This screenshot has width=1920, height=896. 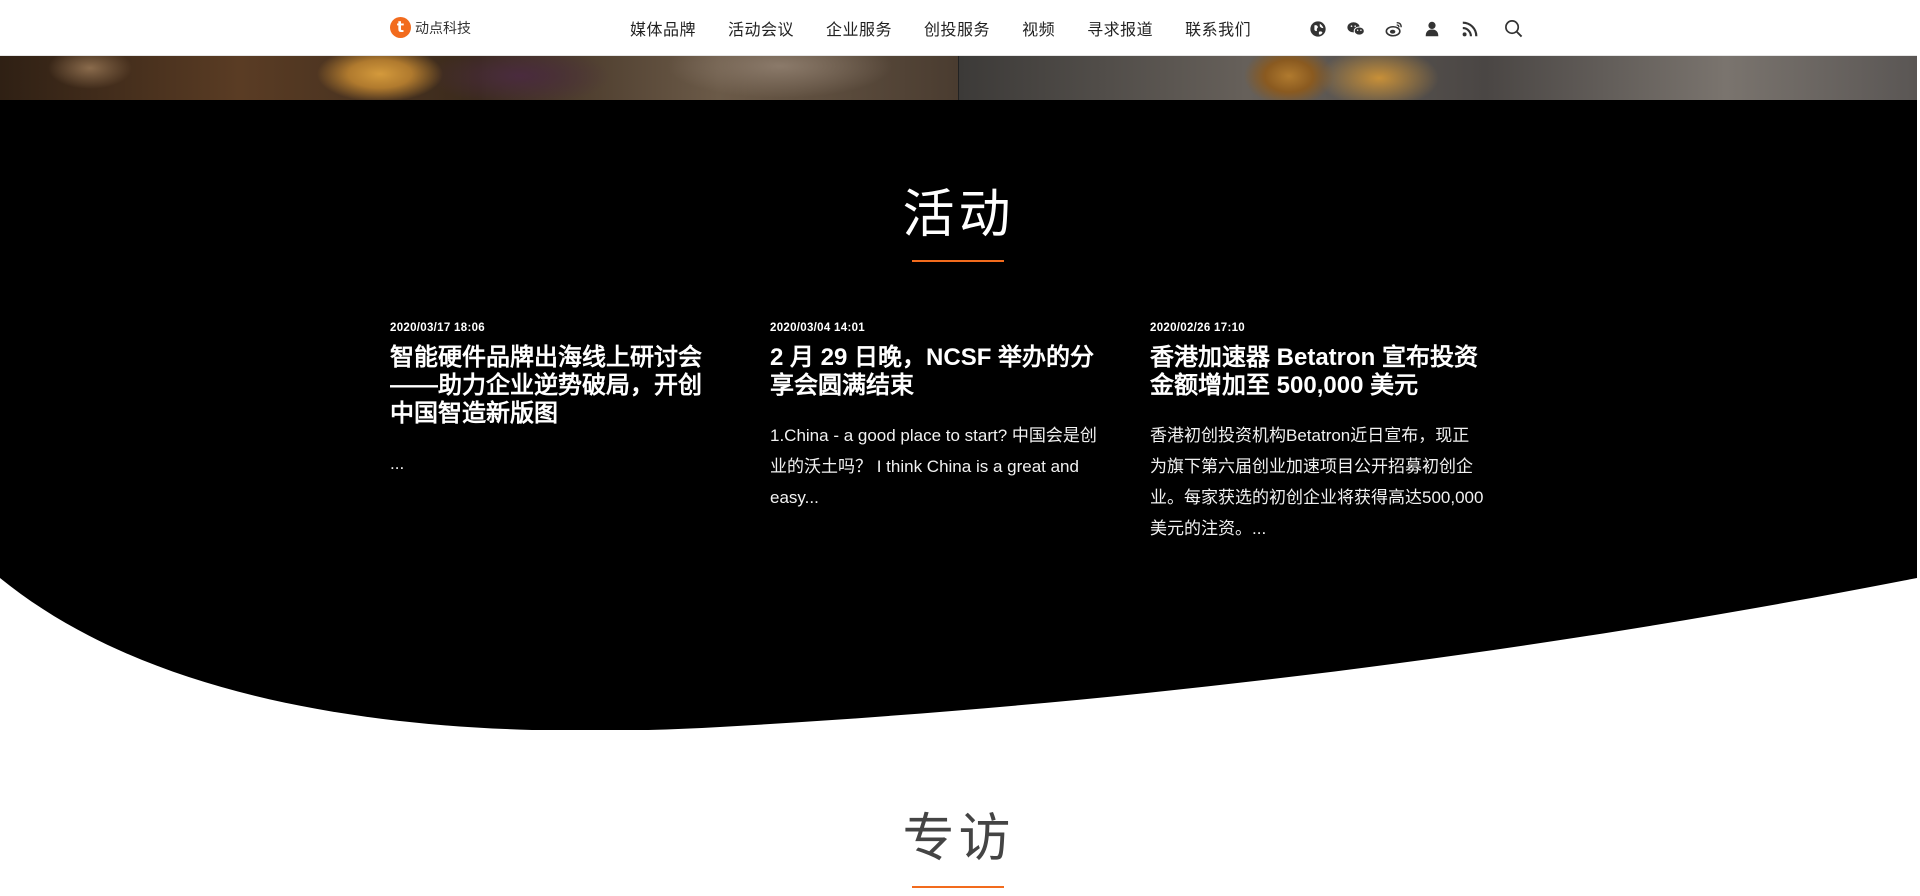 I want to click on social-icons, so click(x=1403, y=29).